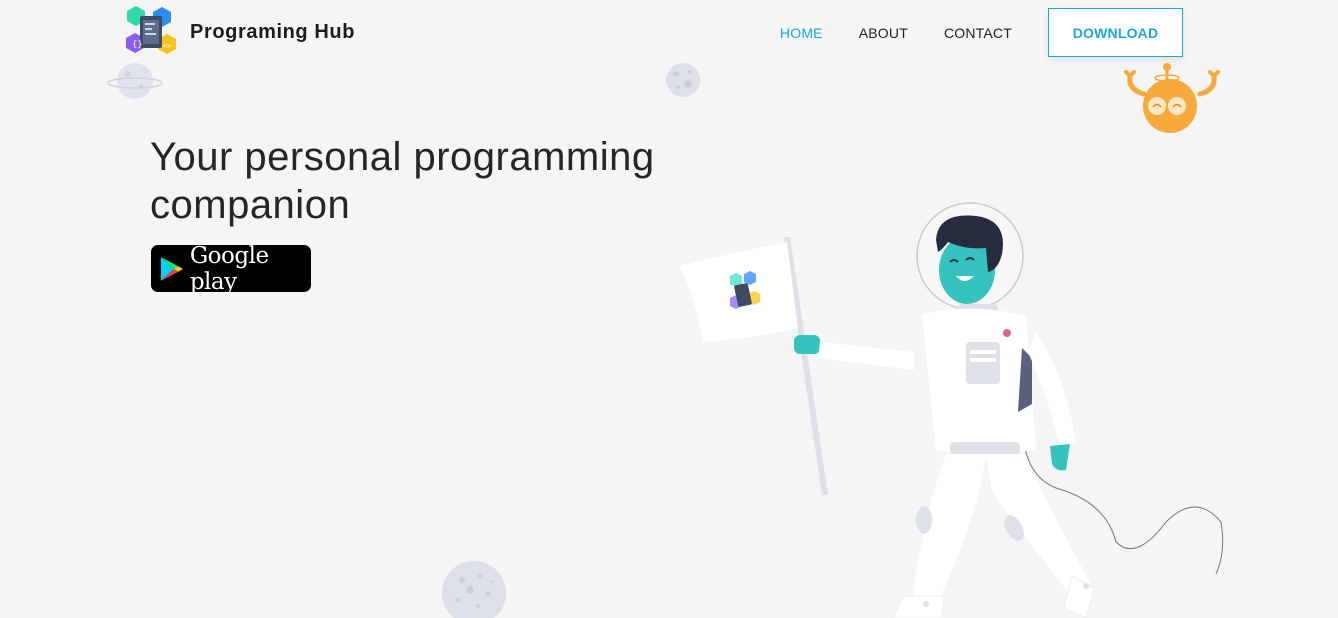 This screenshot has height=618, width=1338. I want to click on flag-icon, so click(739, 292).